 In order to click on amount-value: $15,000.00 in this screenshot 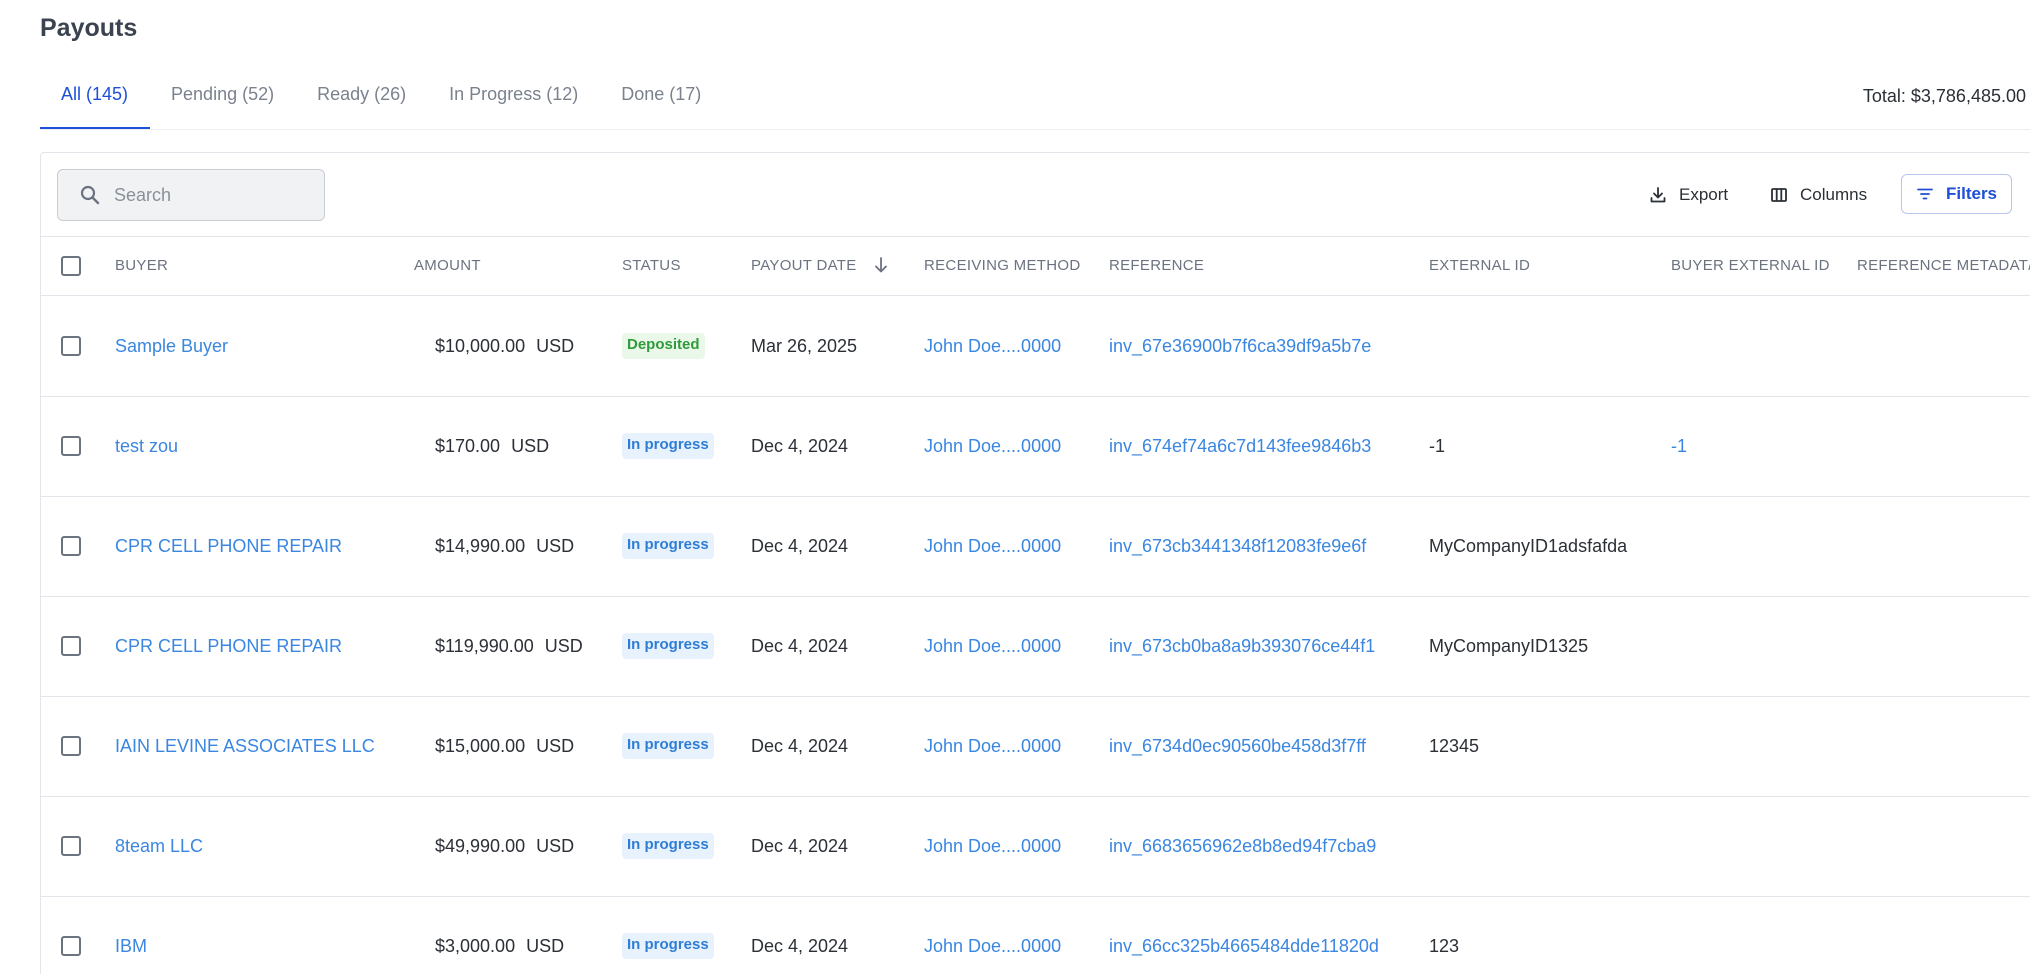, I will do `click(480, 746)`.